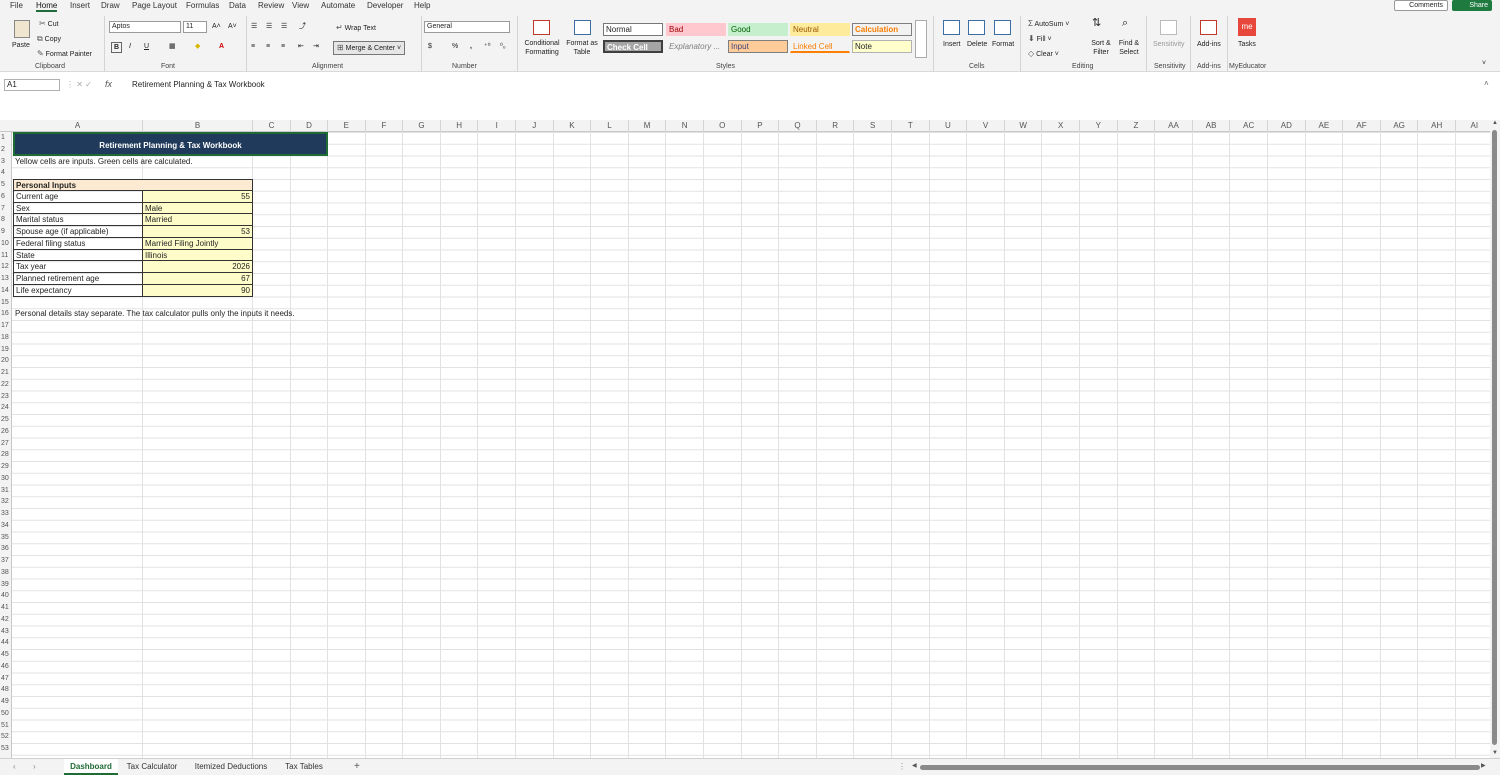  What do you see at coordinates (231, 767) in the screenshot?
I see `sheet-tab-itemized-deductions: Itemized Deductions` at bounding box center [231, 767].